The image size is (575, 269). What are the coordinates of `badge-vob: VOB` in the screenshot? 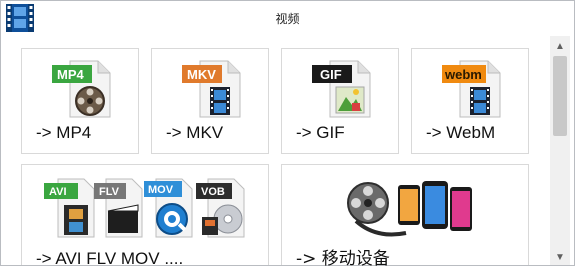 It's located at (213, 192).